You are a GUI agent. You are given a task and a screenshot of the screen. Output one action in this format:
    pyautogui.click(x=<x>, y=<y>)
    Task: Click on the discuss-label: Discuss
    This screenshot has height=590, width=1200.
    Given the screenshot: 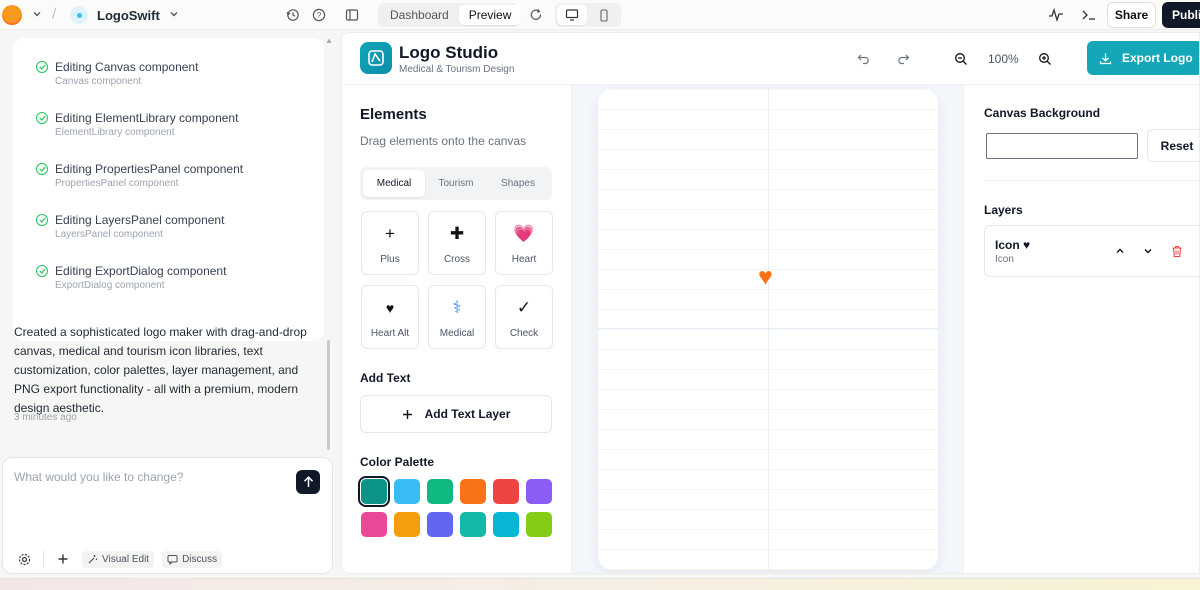 What is the action you would take?
    pyautogui.click(x=200, y=559)
    